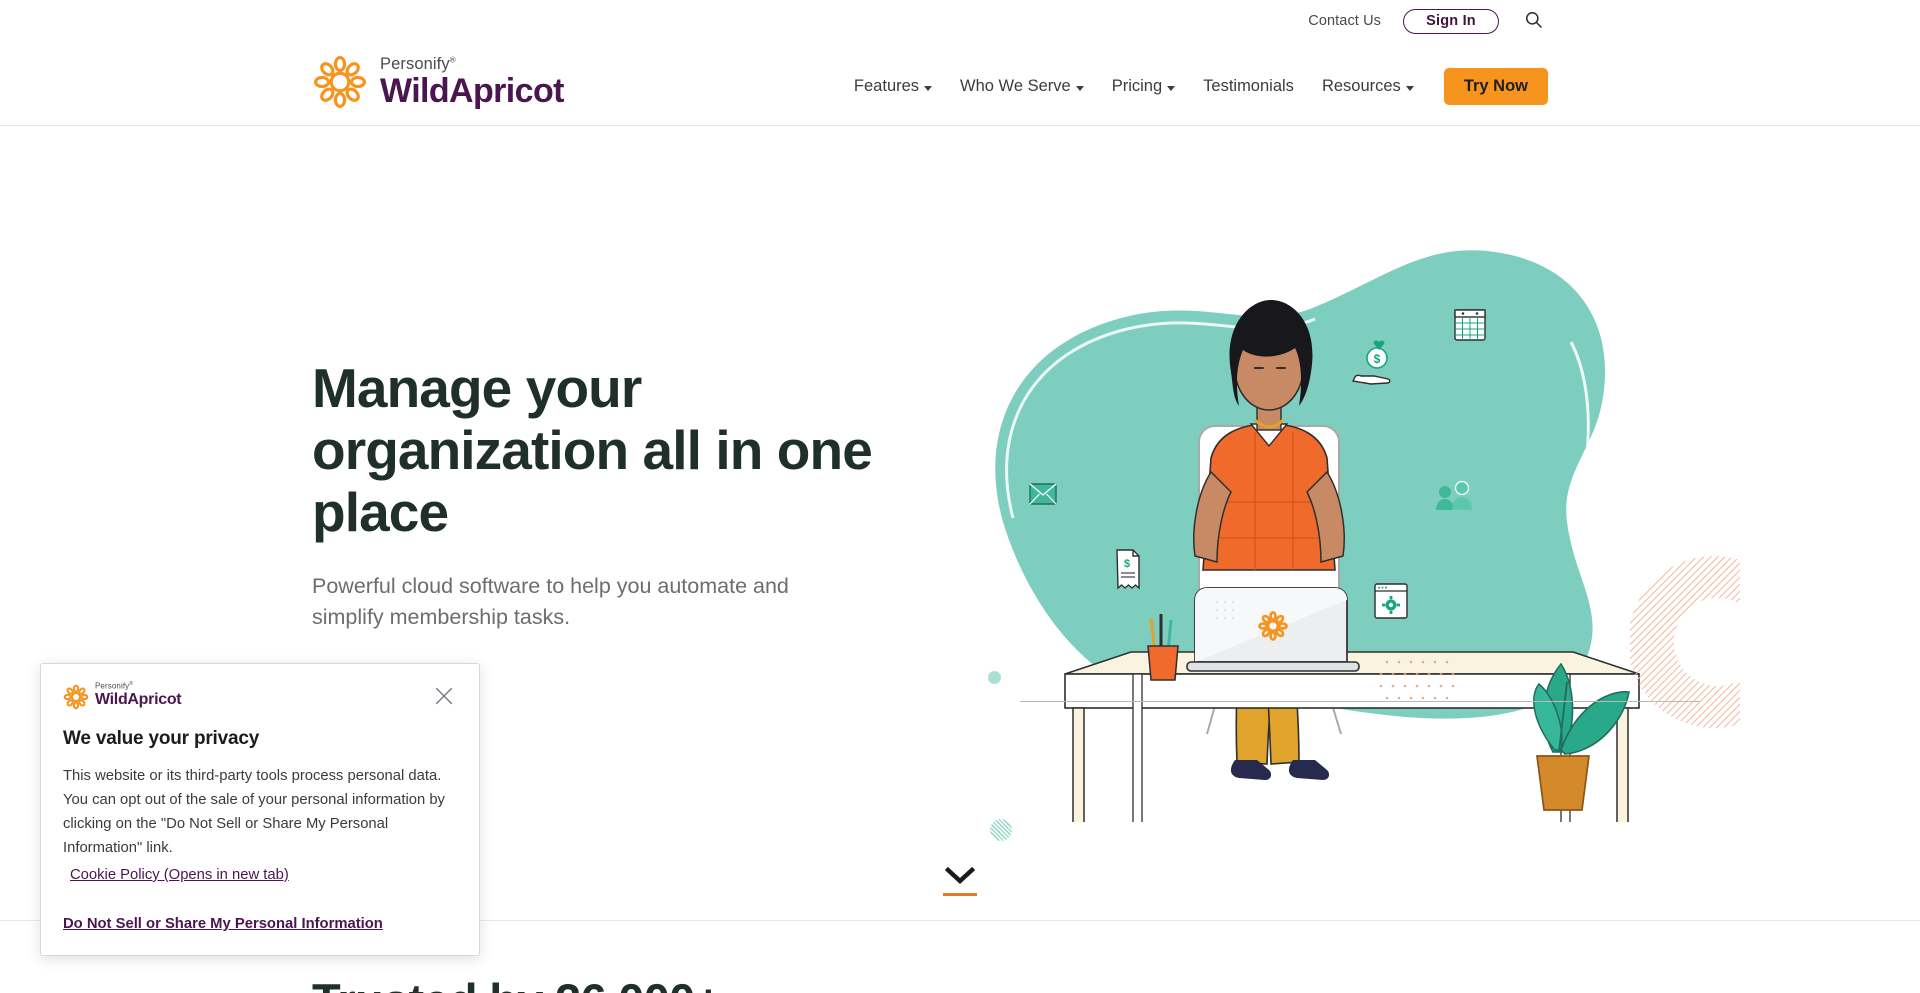  I want to click on nav-label: Features, so click(886, 86).